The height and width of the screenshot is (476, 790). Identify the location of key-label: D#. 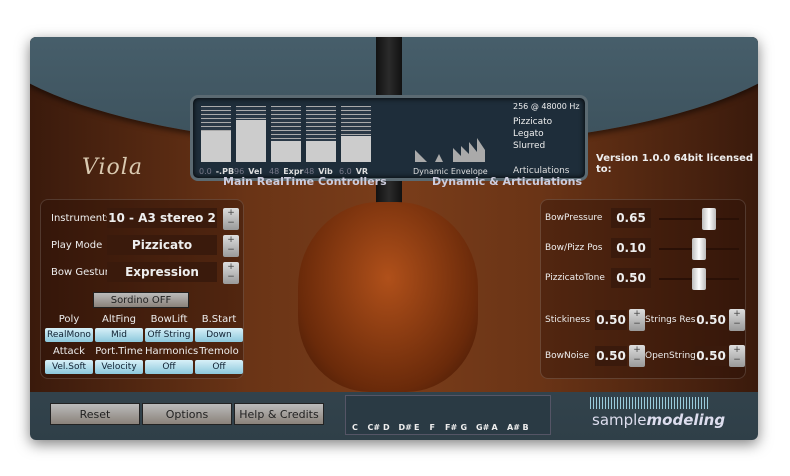
(405, 427).